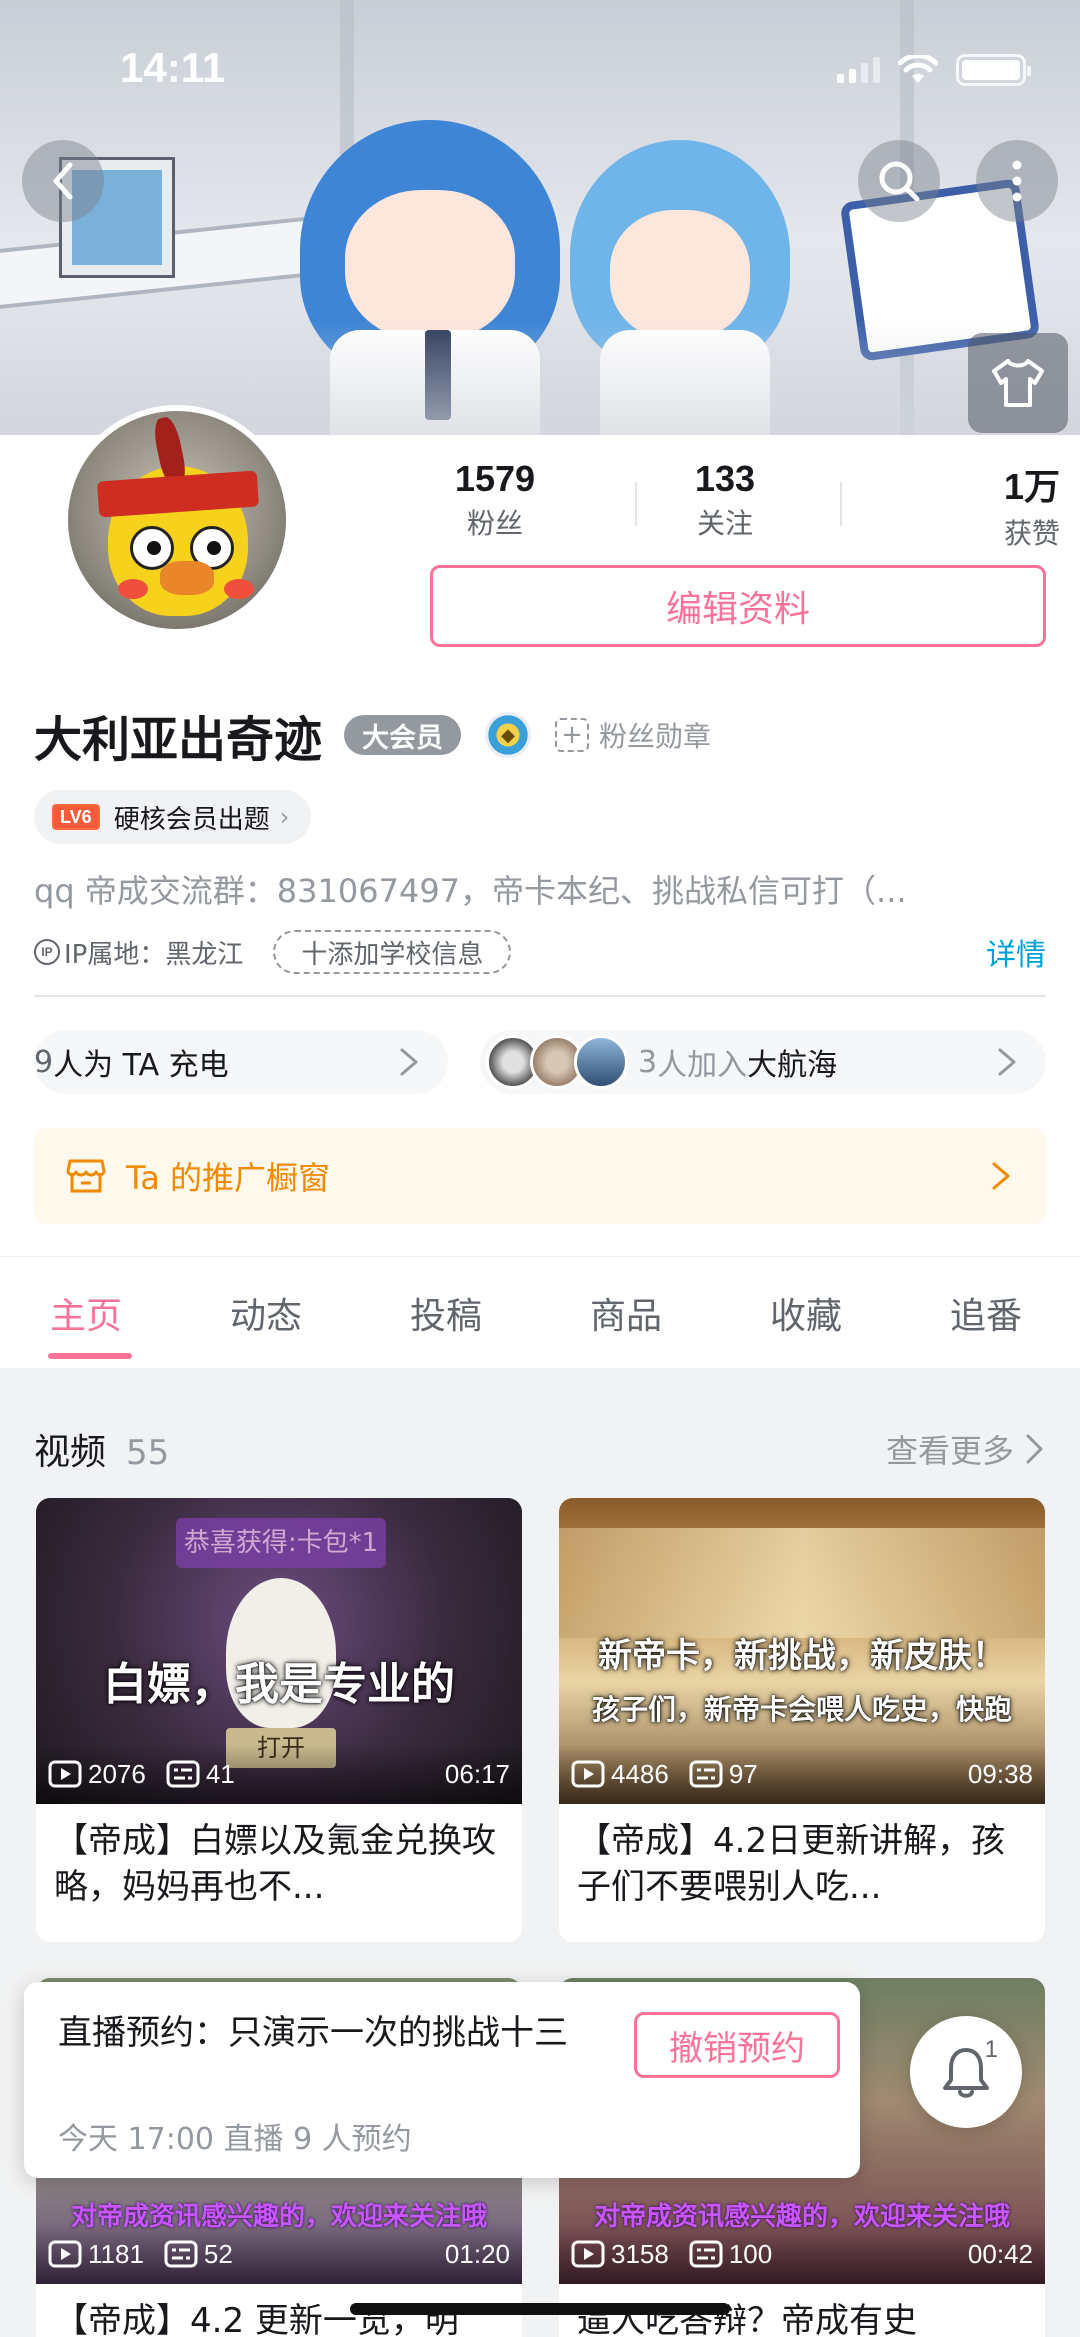 The image size is (1080, 2337). I want to click on notification-bell-button: 1, so click(966, 2072).